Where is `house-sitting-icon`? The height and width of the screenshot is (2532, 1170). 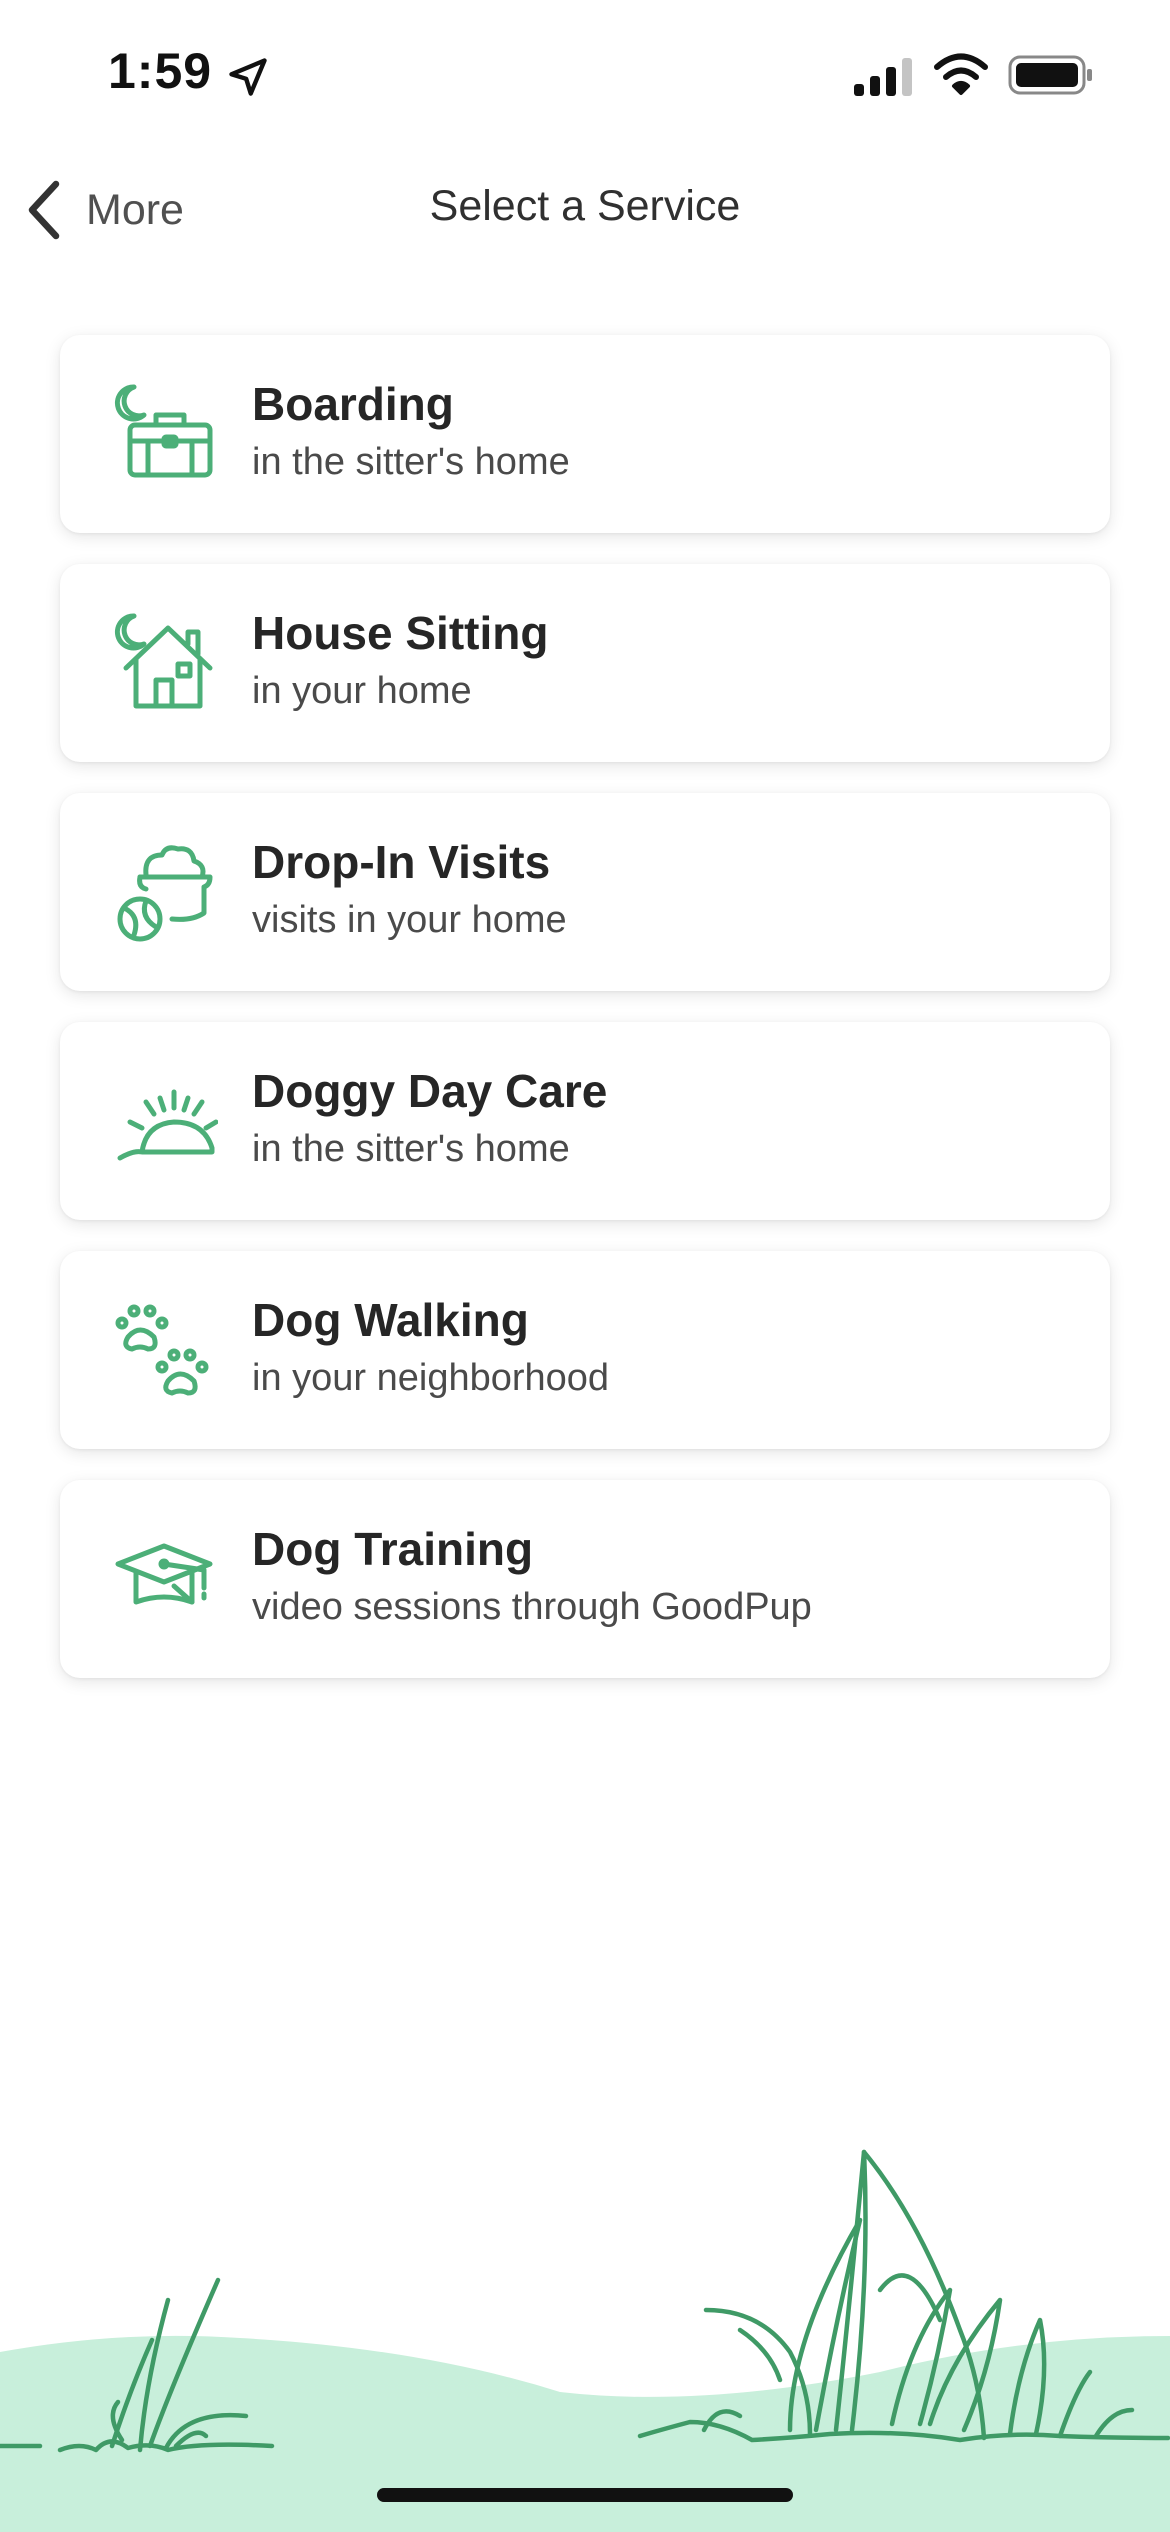 house-sitting-icon is located at coordinates (163, 661).